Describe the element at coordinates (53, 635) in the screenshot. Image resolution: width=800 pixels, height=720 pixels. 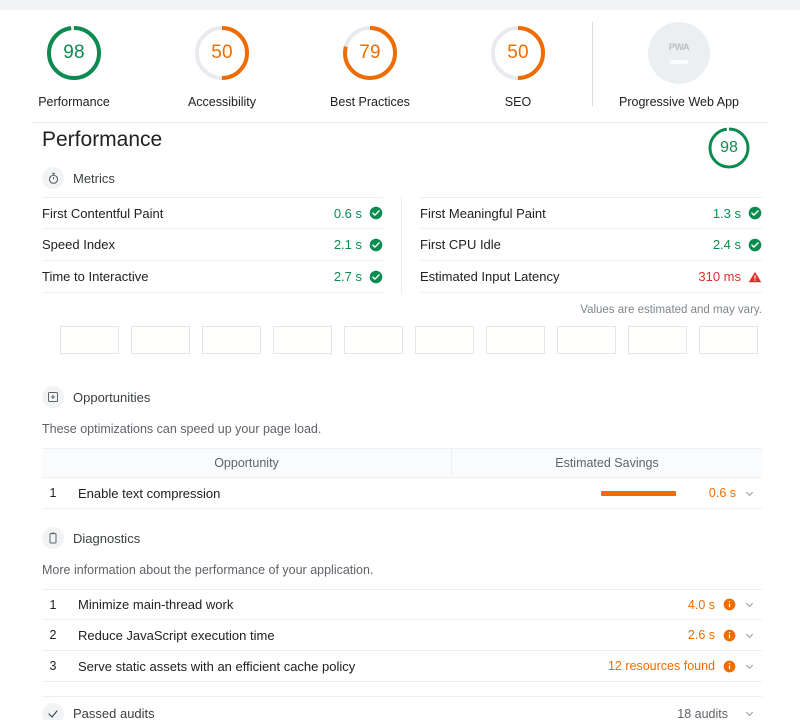
I see `row-index: 2` at that location.